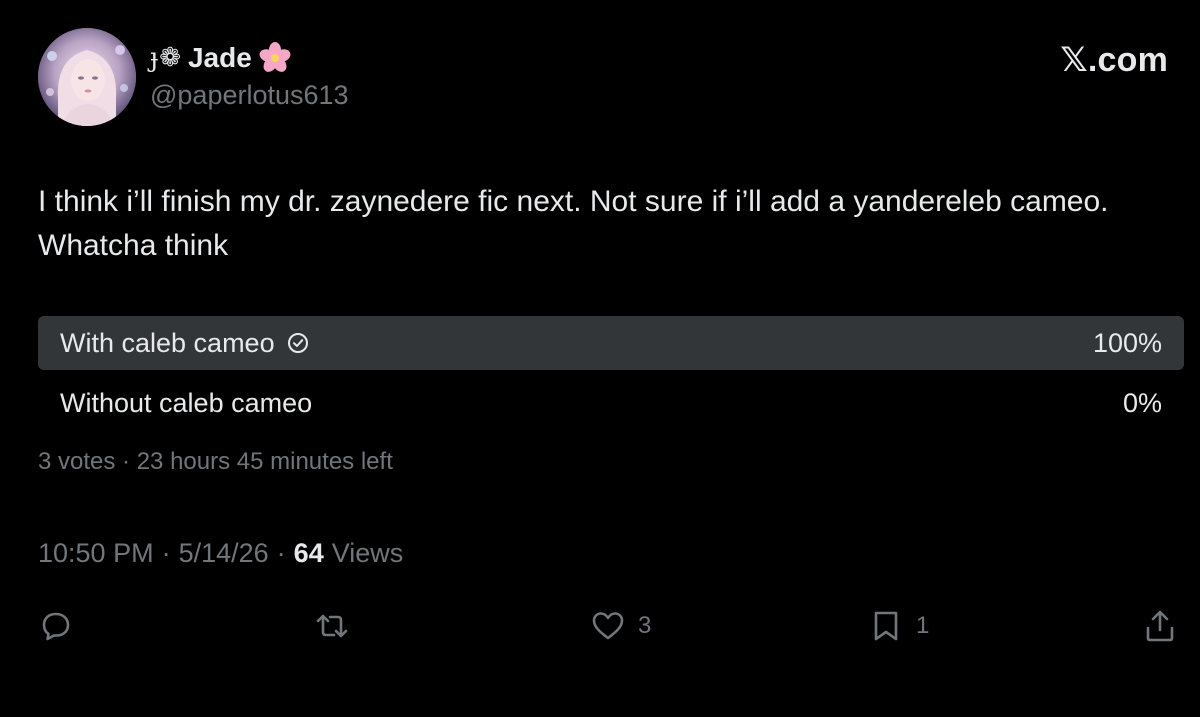  I want to click on poll-option-label: With caleb cameo, so click(167, 342).